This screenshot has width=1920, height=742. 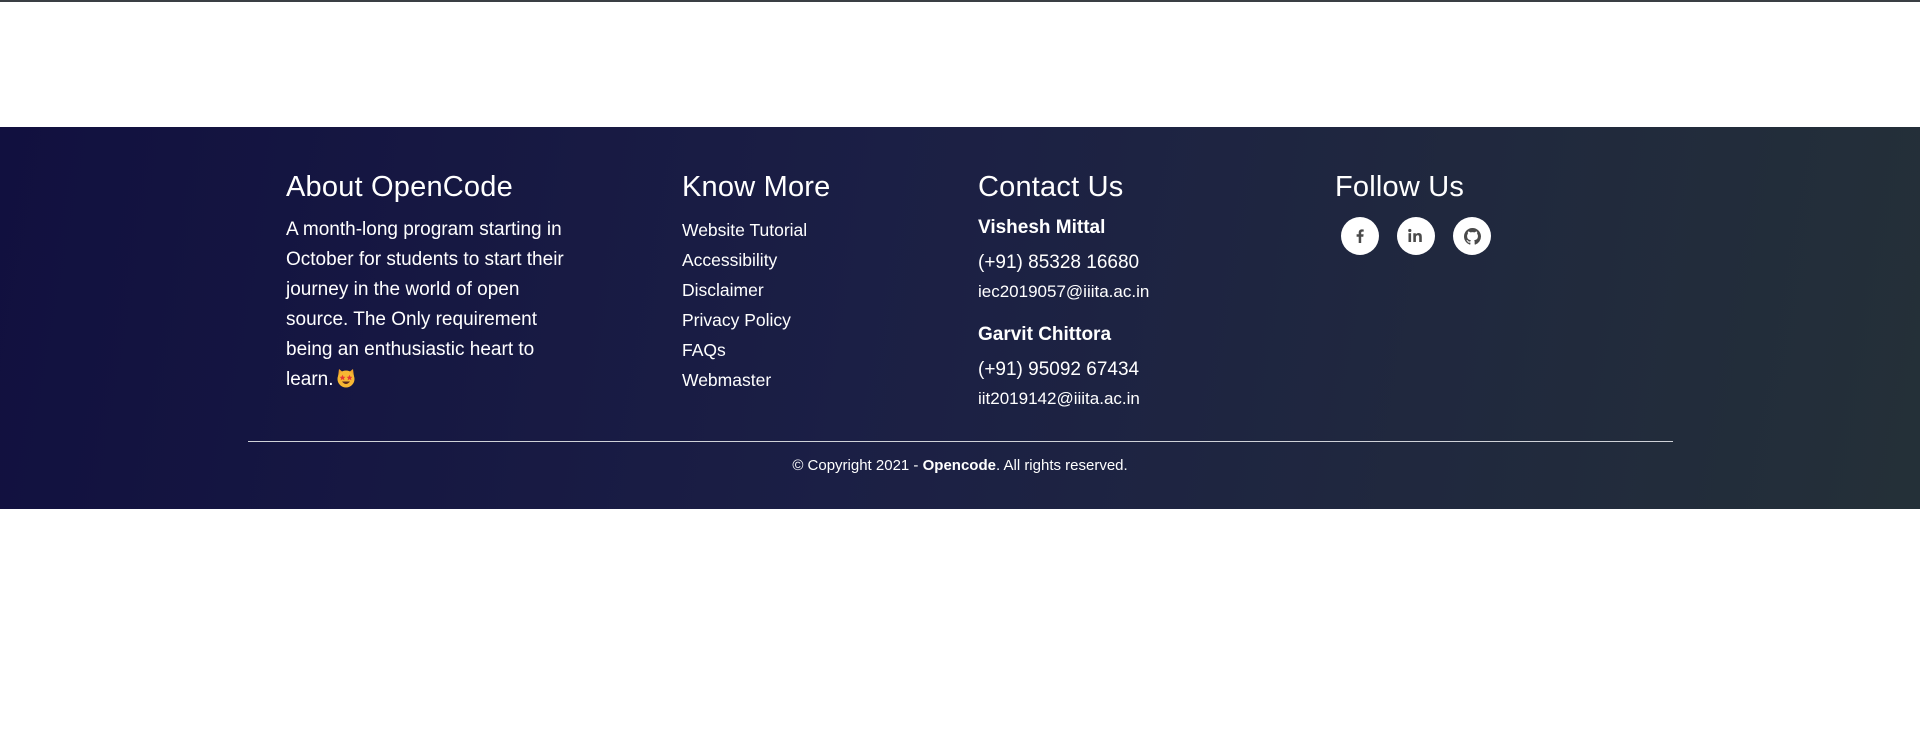 What do you see at coordinates (1400, 187) in the screenshot?
I see `follow-title: Follow Us` at bounding box center [1400, 187].